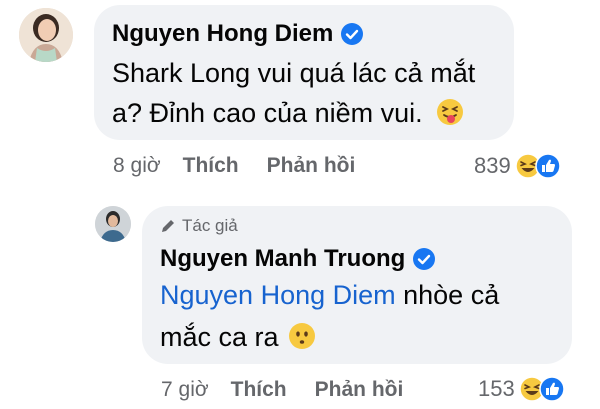  I want to click on comment-author: Nguyen Manh Truong, so click(298, 259).